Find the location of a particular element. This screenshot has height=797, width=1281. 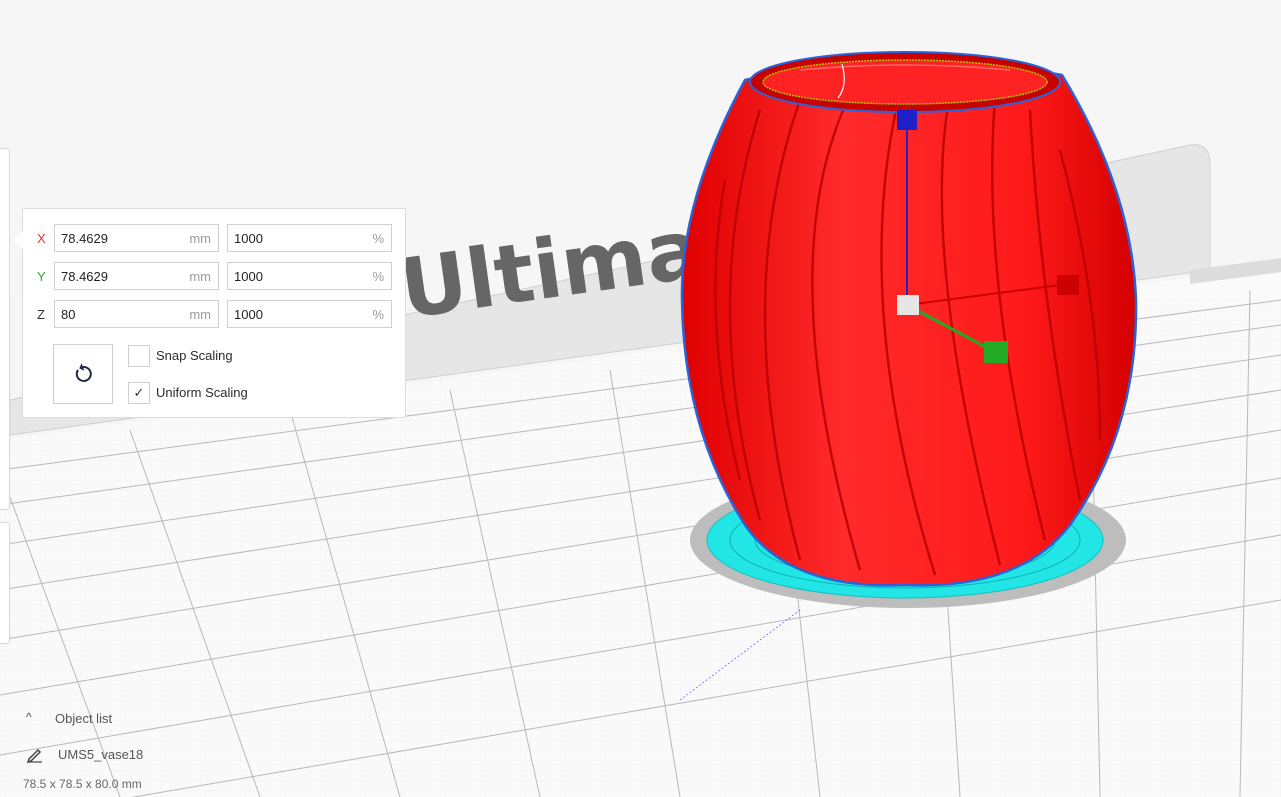

tool-sidebar-secondary is located at coordinates (5, 583).